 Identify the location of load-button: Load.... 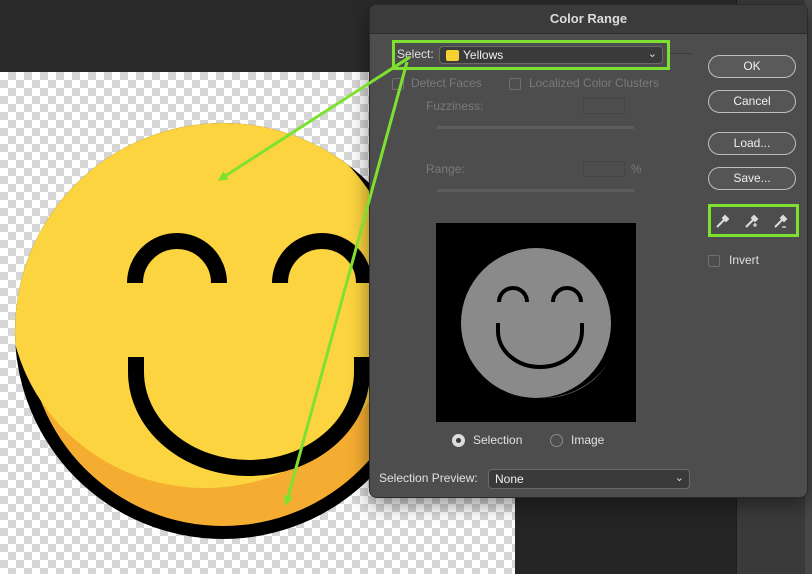
(752, 143).